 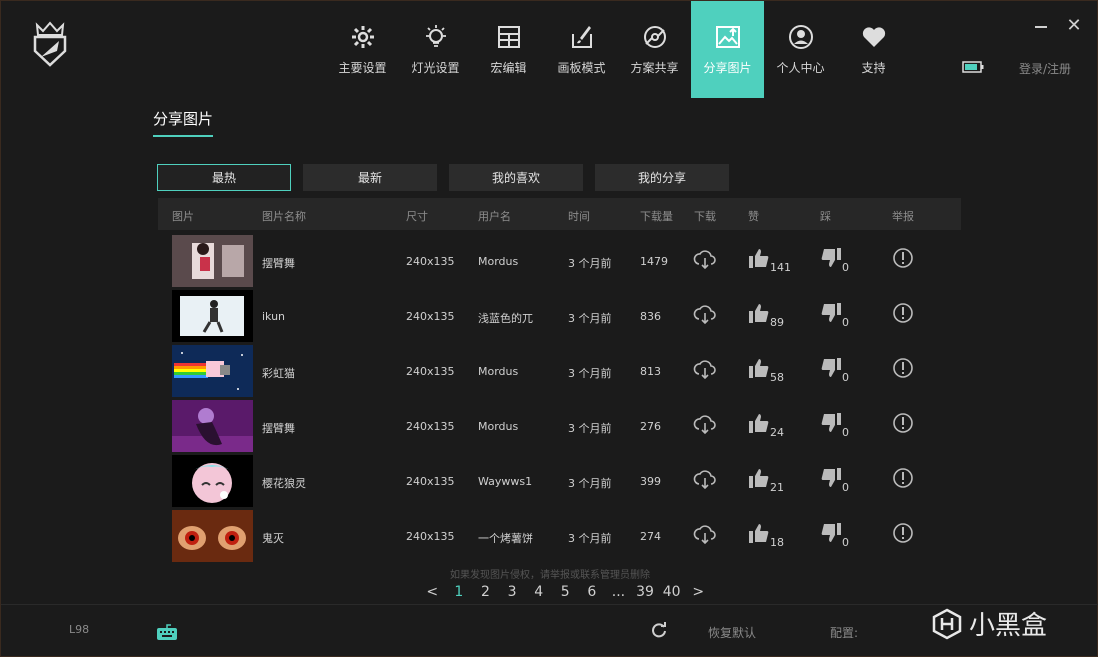 What do you see at coordinates (459, 592) in the screenshot?
I see `page-button: 1` at bounding box center [459, 592].